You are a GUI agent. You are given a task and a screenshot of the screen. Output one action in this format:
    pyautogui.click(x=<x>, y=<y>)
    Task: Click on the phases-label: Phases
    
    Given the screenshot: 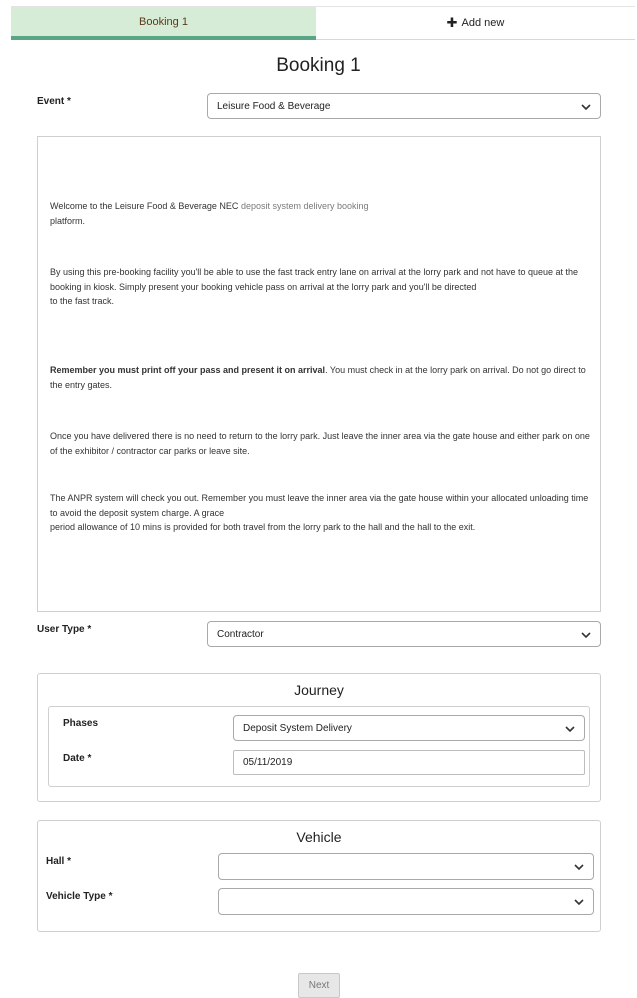 What is the action you would take?
    pyautogui.click(x=81, y=723)
    